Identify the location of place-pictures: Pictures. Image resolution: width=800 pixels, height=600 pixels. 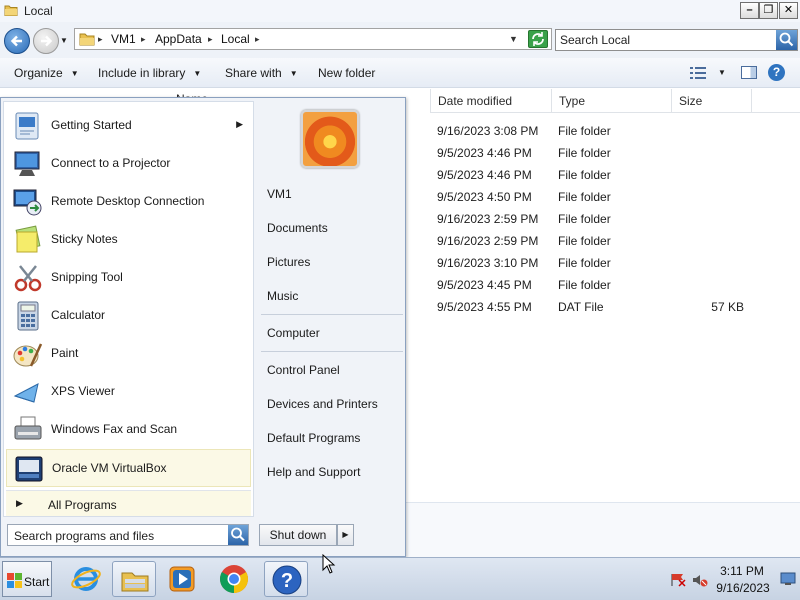
(288, 262).